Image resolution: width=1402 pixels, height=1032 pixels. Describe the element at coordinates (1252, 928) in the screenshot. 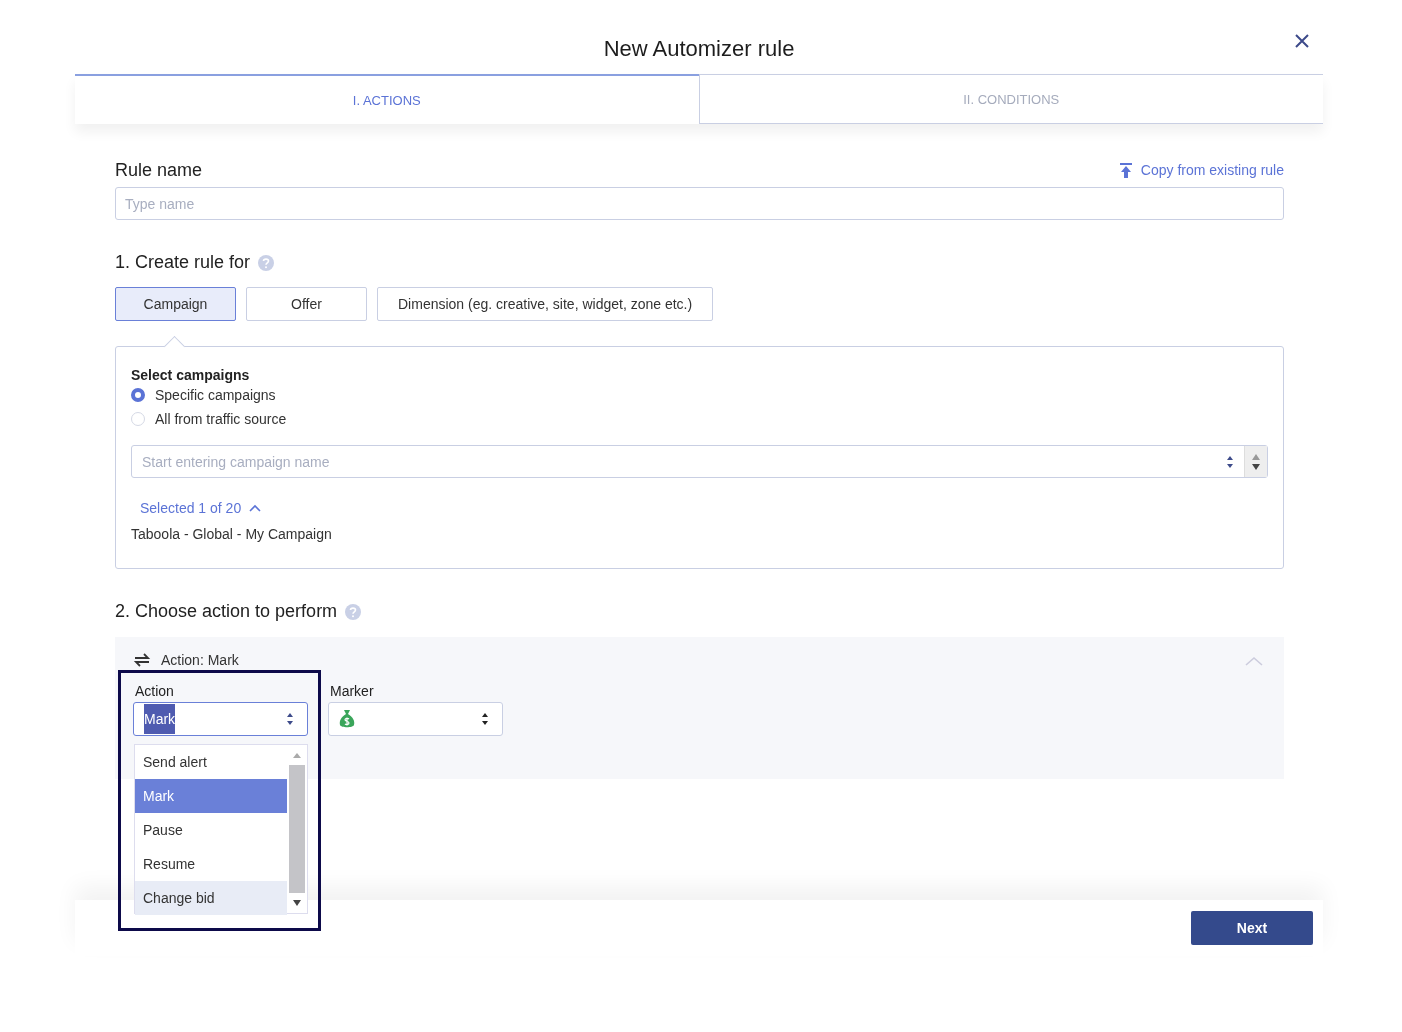

I see `next-button: Next` at that location.